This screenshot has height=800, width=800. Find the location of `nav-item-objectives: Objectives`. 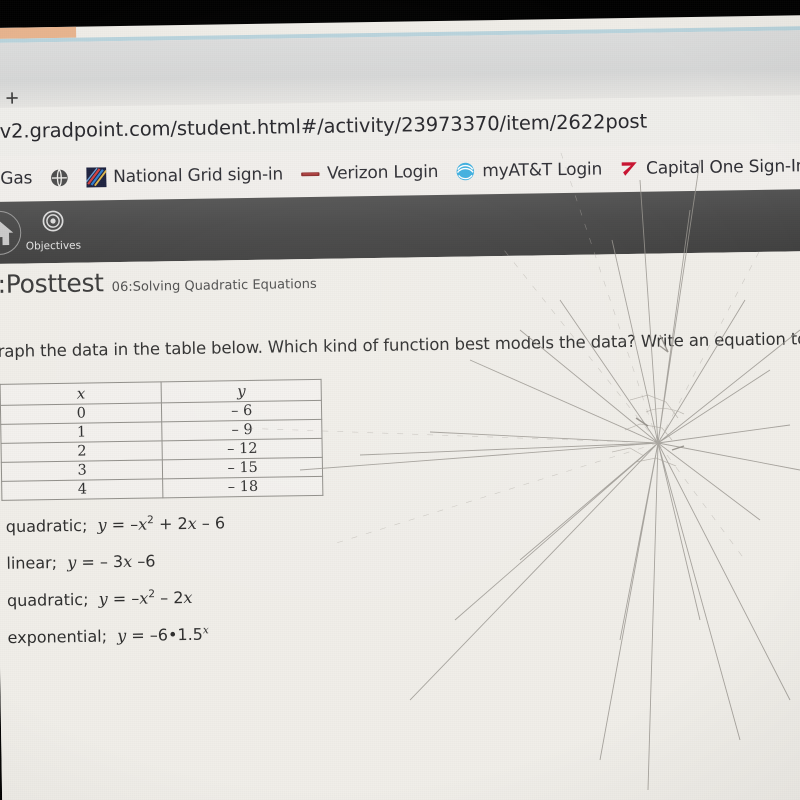

nav-item-objectives: Objectives is located at coordinates (53, 231).